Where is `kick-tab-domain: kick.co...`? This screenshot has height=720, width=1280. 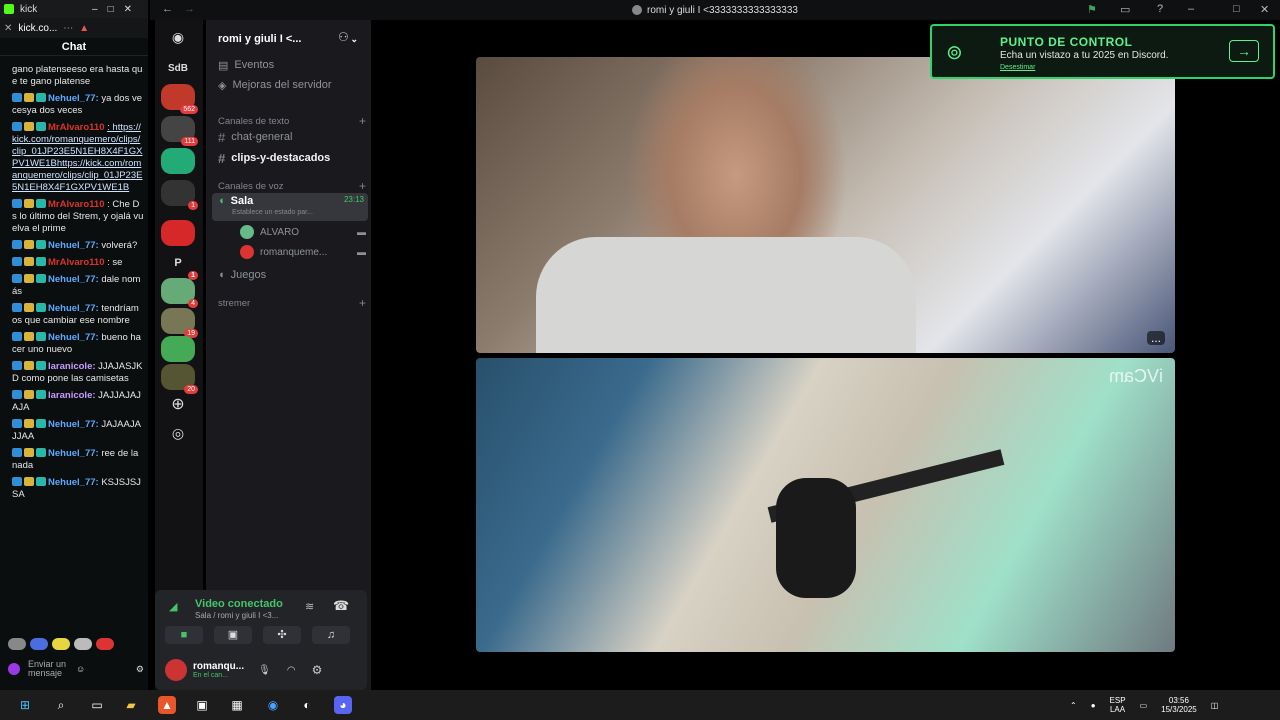 kick-tab-domain: kick.co... is located at coordinates (37, 28).